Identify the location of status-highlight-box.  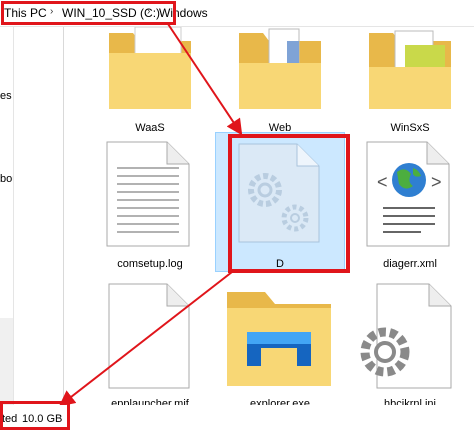
(35, 415).